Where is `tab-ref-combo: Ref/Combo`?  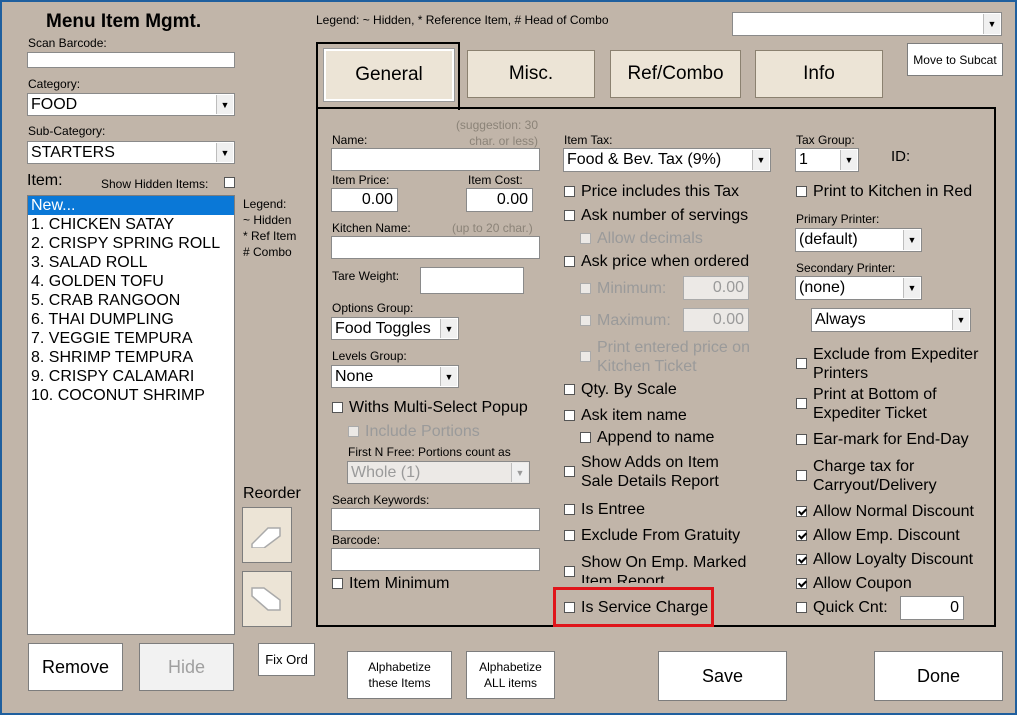
tab-ref-combo: Ref/Combo is located at coordinates (675, 74).